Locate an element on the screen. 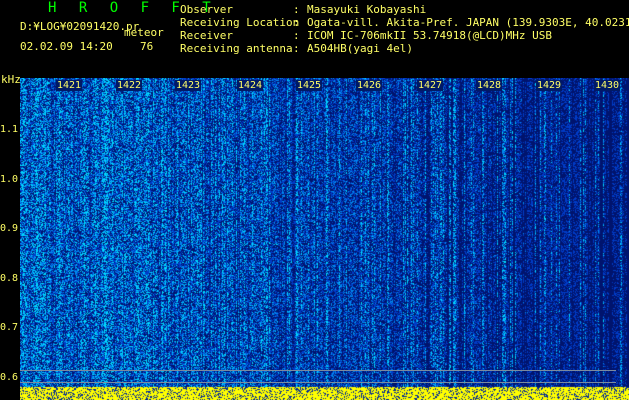  file-suffix: meteor is located at coordinates (144, 32).